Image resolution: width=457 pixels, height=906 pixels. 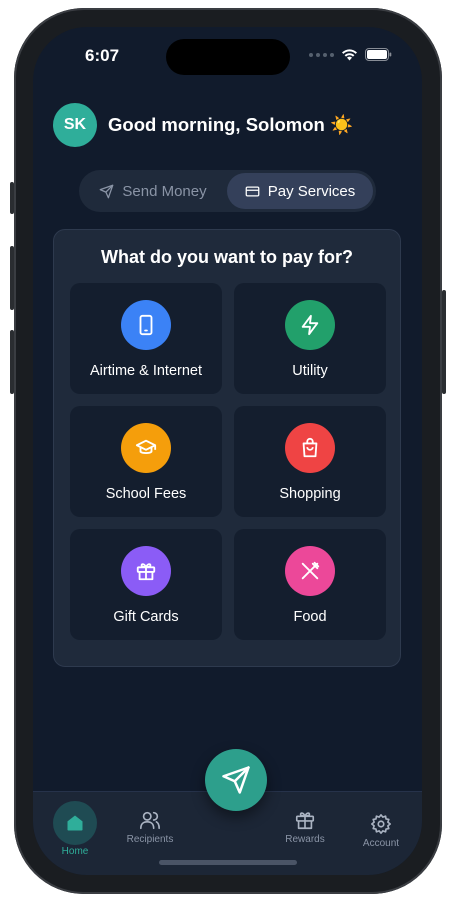 I want to click on volume-up-button, so click(x=12, y=278).